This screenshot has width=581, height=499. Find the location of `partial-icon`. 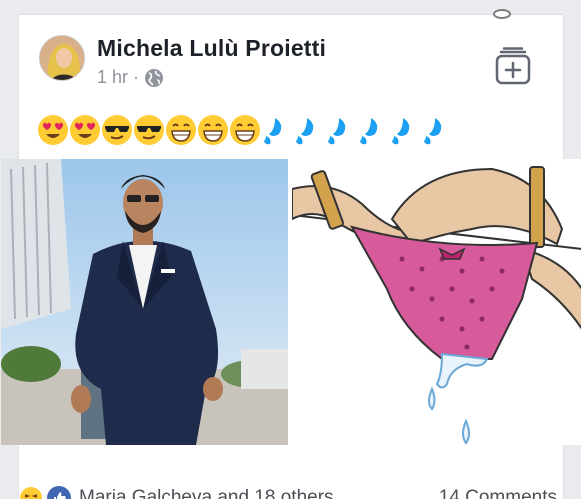

partial-icon is located at coordinates (502, 14).